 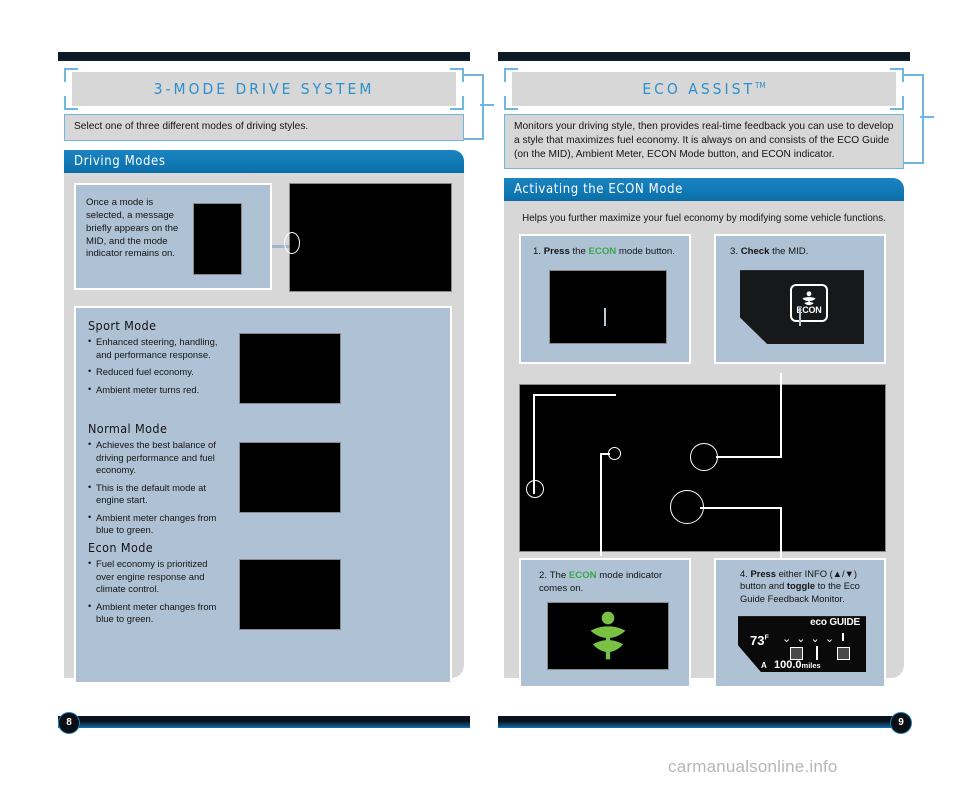 I want to click on page-title-text: ECO ASSIST, so click(x=699, y=89).